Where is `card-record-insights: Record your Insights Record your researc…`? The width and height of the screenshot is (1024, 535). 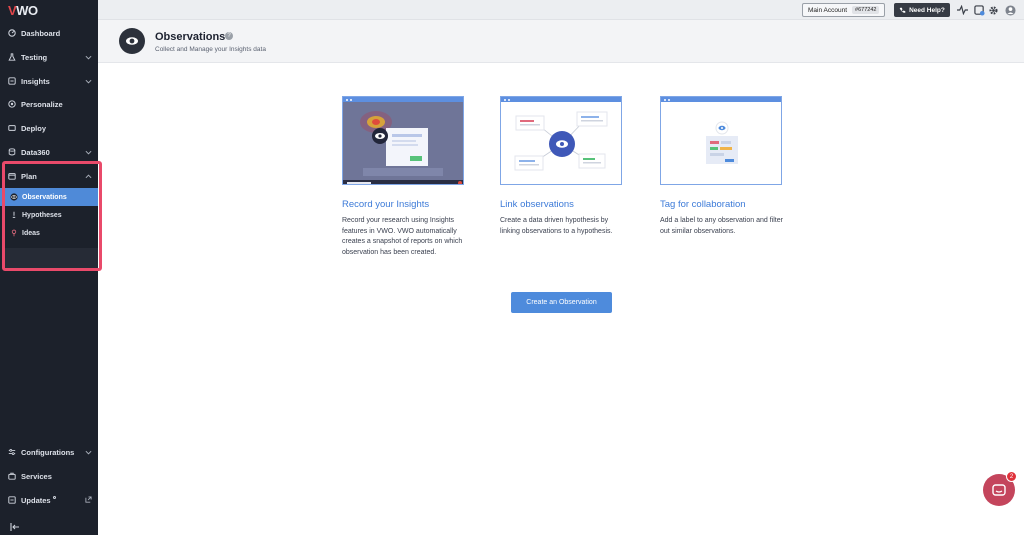 card-record-insights: Record your Insights Record your researc… is located at coordinates (404, 177).